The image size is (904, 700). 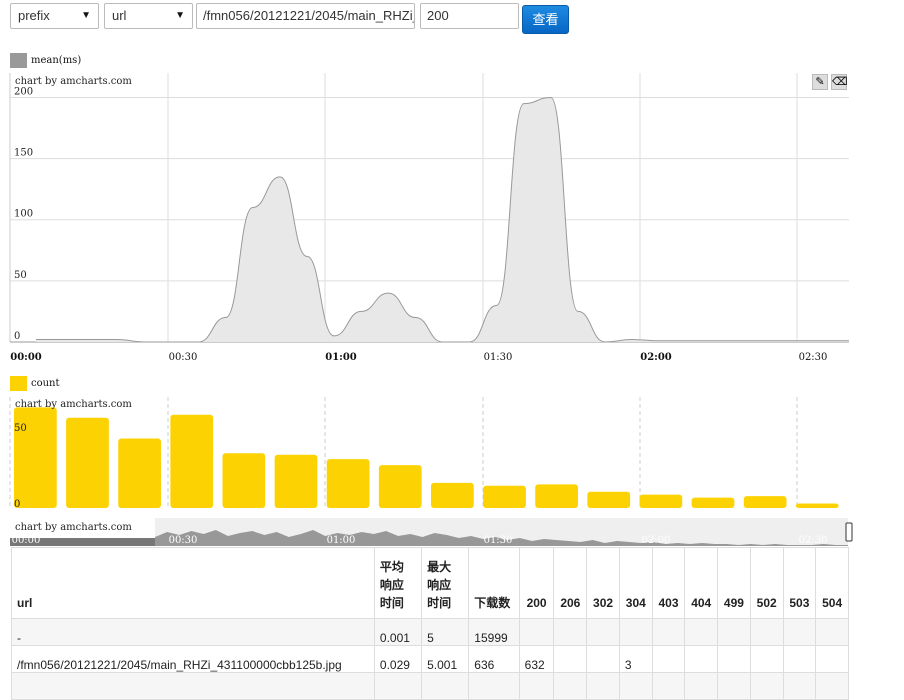 What do you see at coordinates (148, 16) in the screenshot?
I see `url-select: url ▼` at bounding box center [148, 16].